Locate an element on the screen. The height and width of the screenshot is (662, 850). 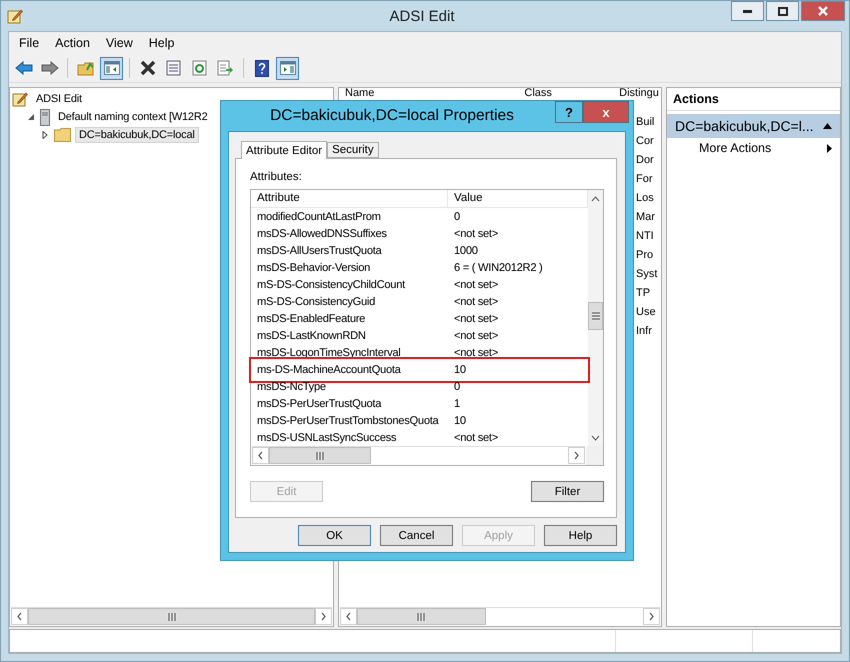
table-cell-text: 6 = ( WIN2012R2 ) is located at coordinates (498, 268).